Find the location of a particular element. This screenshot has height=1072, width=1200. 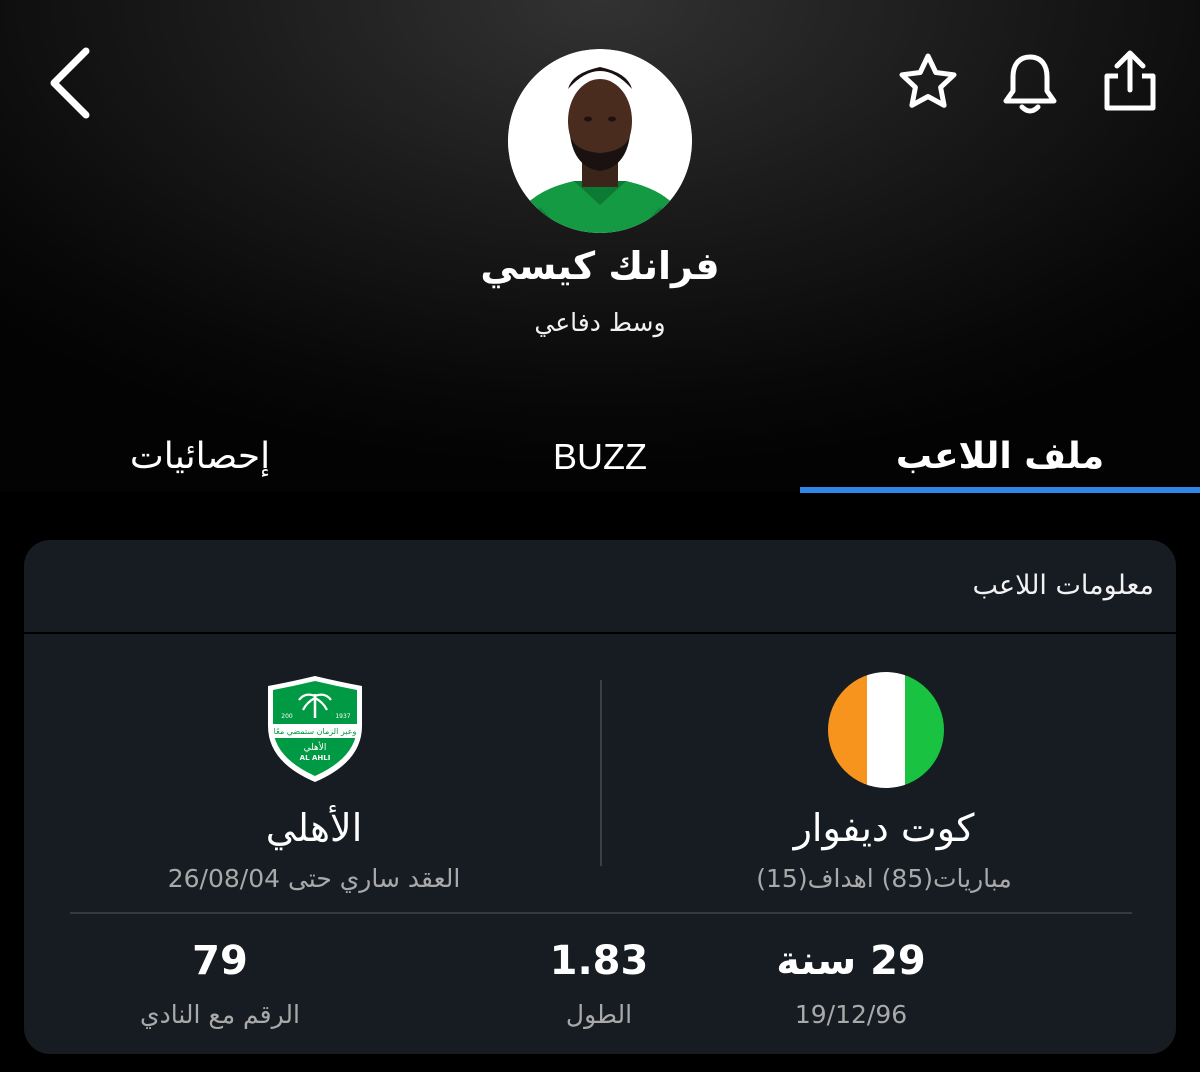

height-value: 1.83 is located at coordinates (599, 961).